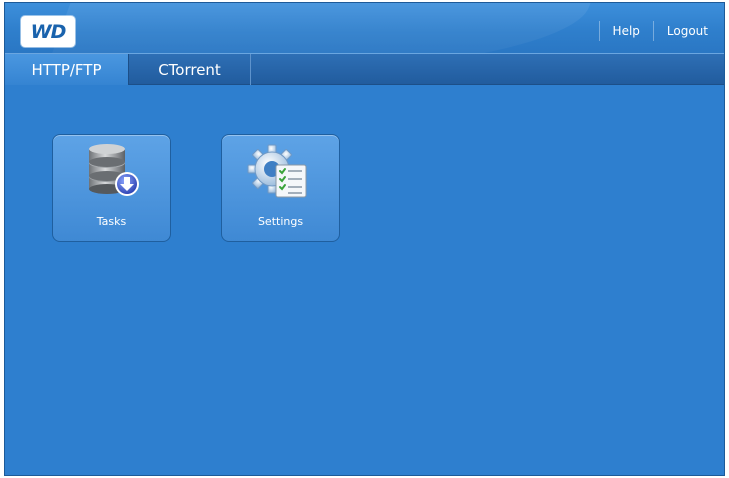 This screenshot has height=478, width=729. I want to click on header-sheen, so click(325, 28).